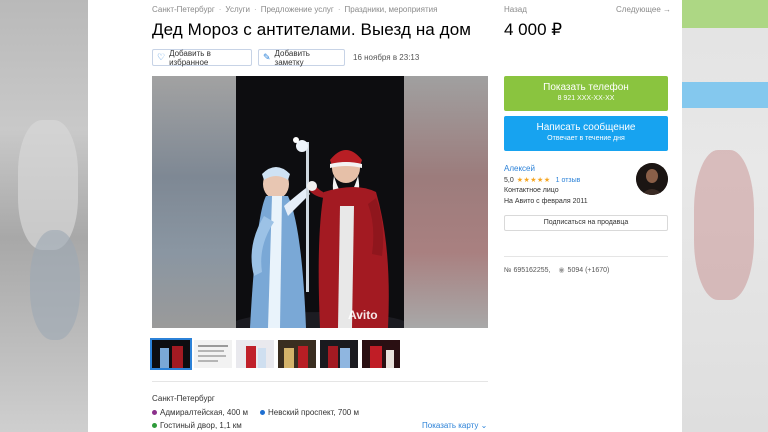  I want to click on metro-station-name: Гостиный двор, 1,1 км, so click(201, 425).